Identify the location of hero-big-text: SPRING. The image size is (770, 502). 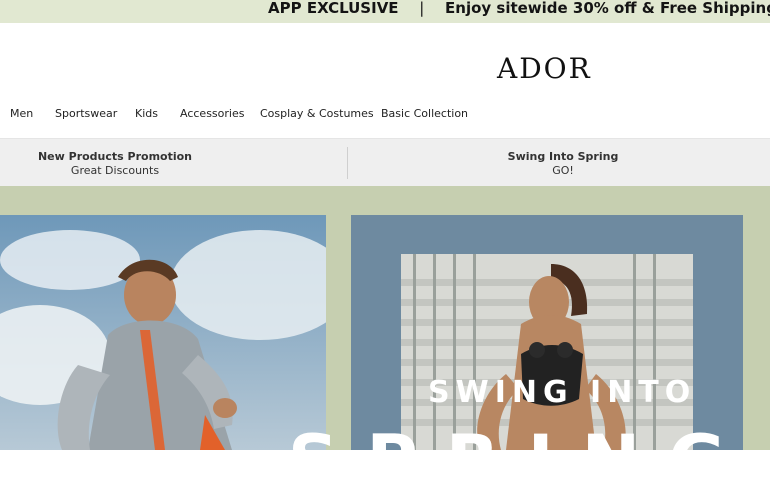
(521, 461).